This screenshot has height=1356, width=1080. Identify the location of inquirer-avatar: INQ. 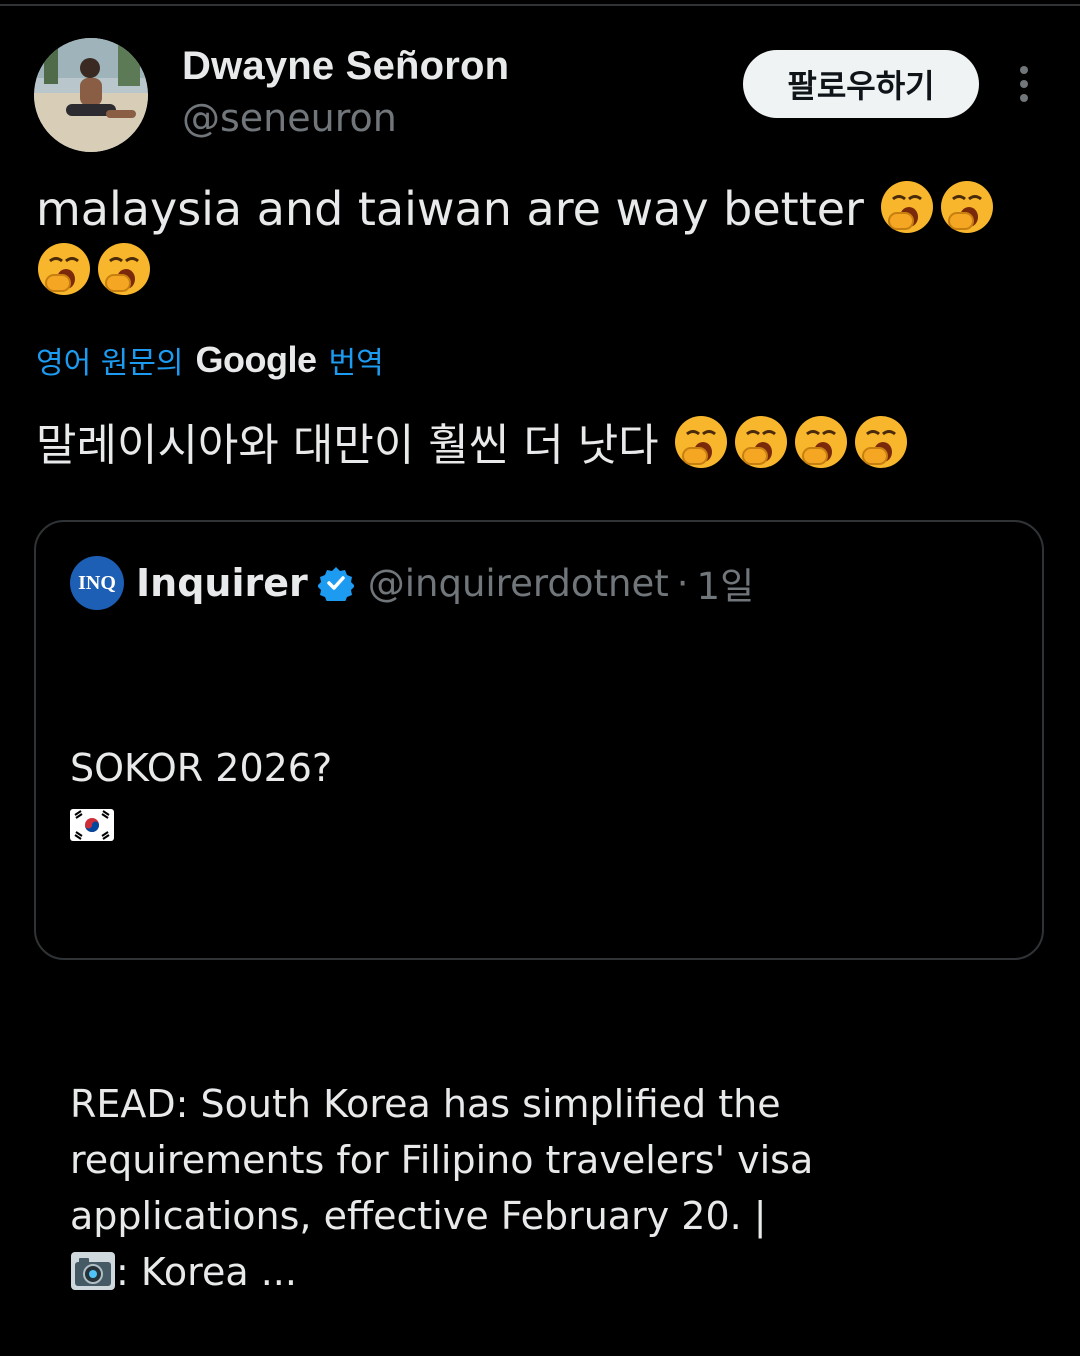
(97, 583).